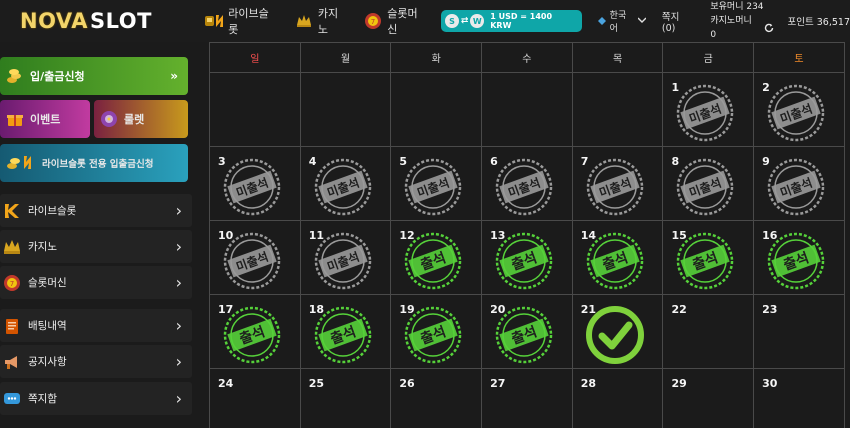  Describe the element at coordinates (601, 21) in the screenshot. I see `language-flag-icon` at that location.